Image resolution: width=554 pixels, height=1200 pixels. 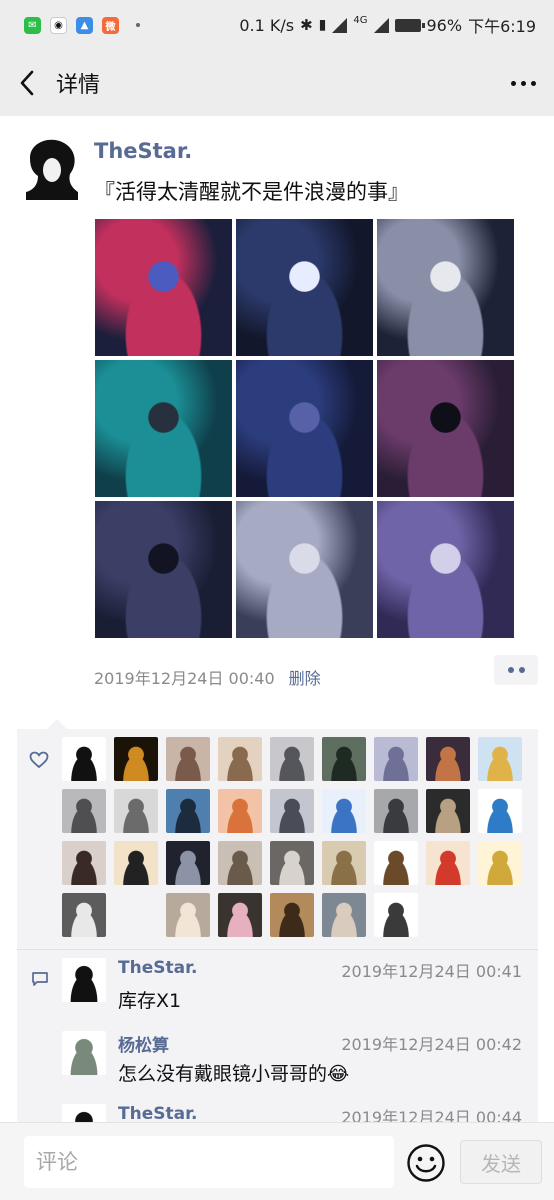 What do you see at coordinates (40, 981) in the screenshot?
I see `comment-icon` at bounding box center [40, 981].